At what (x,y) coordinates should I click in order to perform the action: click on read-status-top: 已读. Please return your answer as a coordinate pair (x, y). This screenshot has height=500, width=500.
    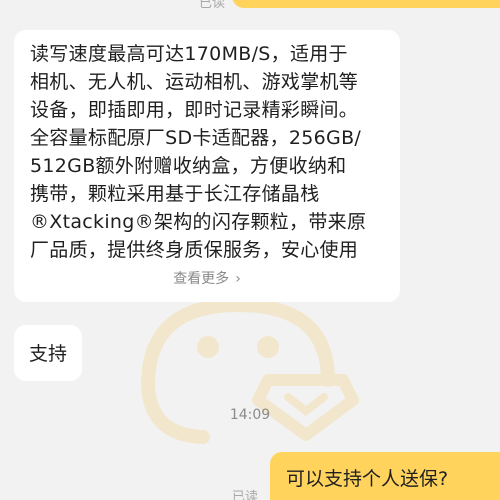
    Looking at the image, I should click on (211, 5).